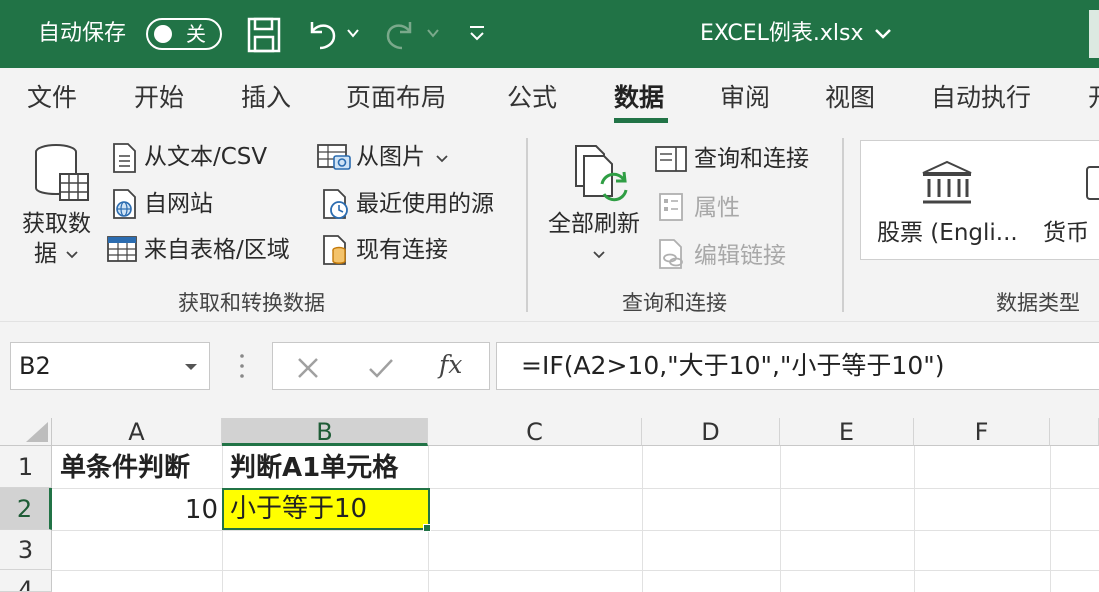 The width and height of the screenshot is (1099, 592). What do you see at coordinates (717, 208) in the screenshot?
I see `properties-button: 属性` at bounding box center [717, 208].